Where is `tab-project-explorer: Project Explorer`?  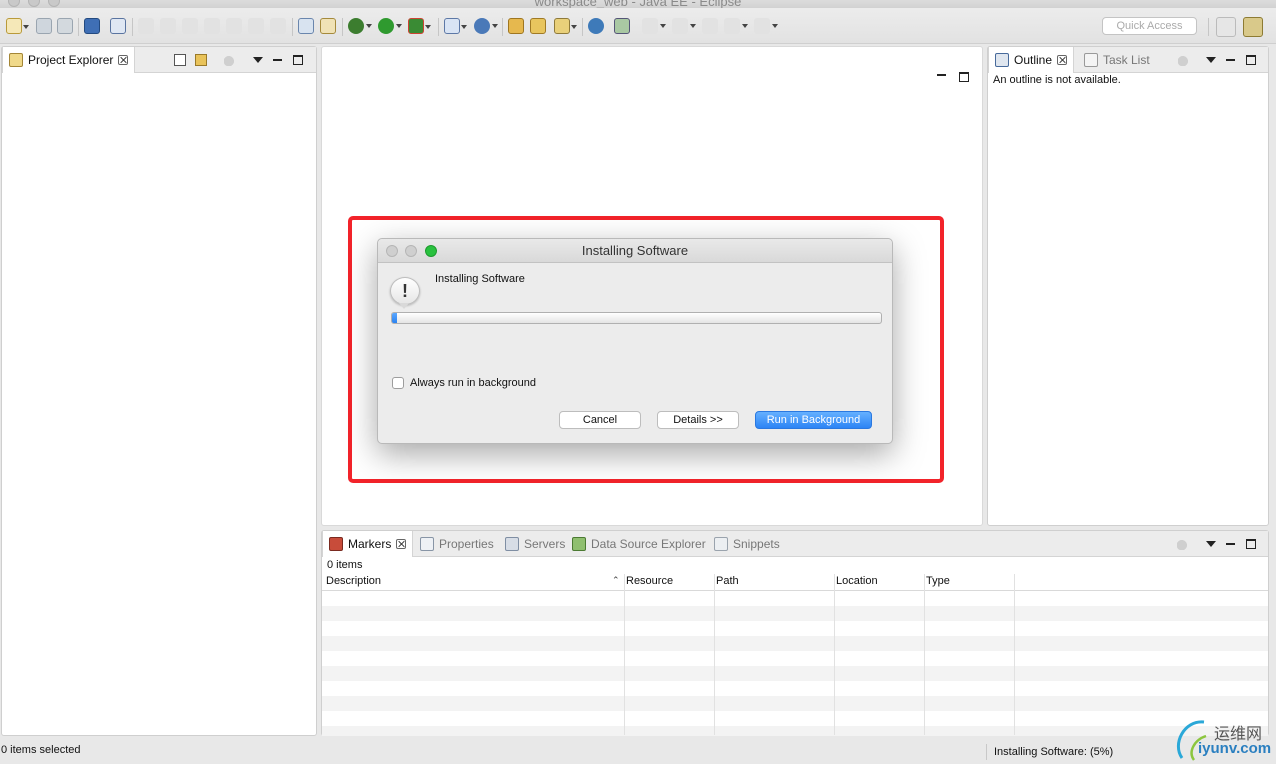 tab-project-explorer: Project Explorer is located at coordinates (69, 60).